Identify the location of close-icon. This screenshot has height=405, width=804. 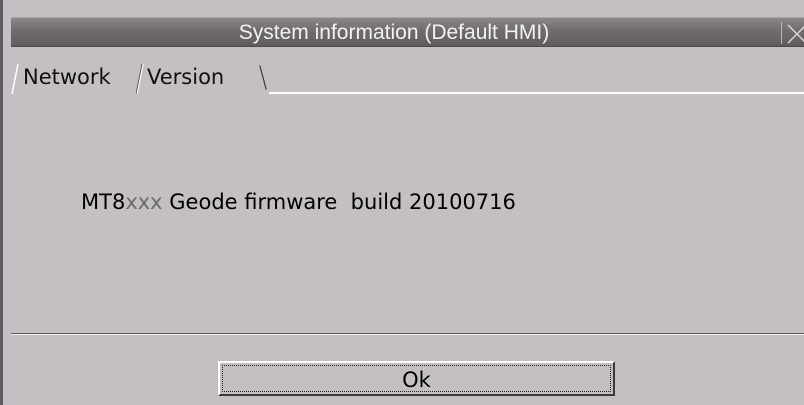
(794, 33).